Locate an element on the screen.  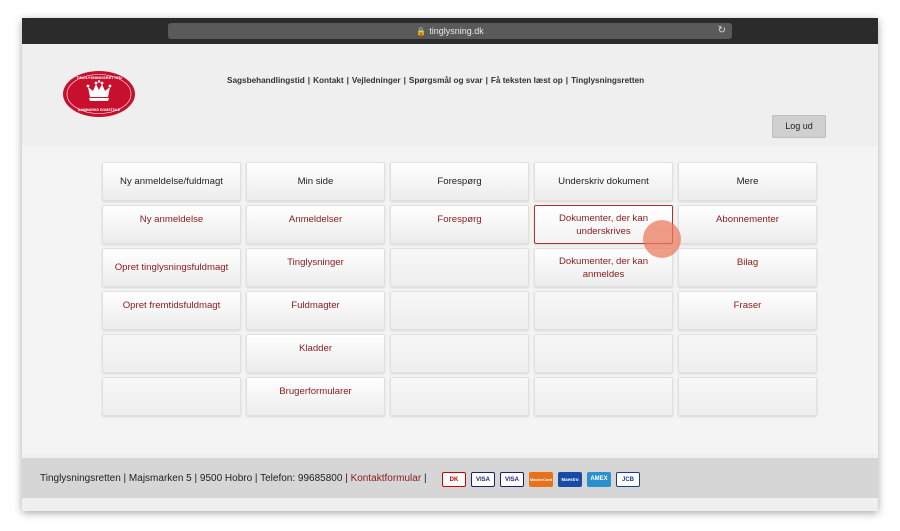
menu-item-opret-tinglysningsfuldmagt: Opret tinglysningsfuldmagt is located at coordinates (171, 267).